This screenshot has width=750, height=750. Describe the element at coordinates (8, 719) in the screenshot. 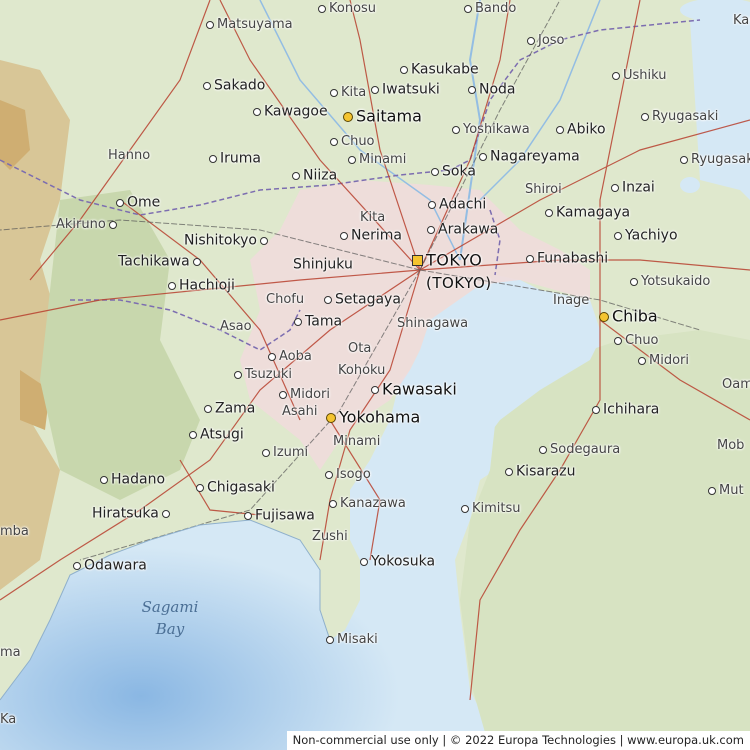

I see `city-label: Ka` at that location.